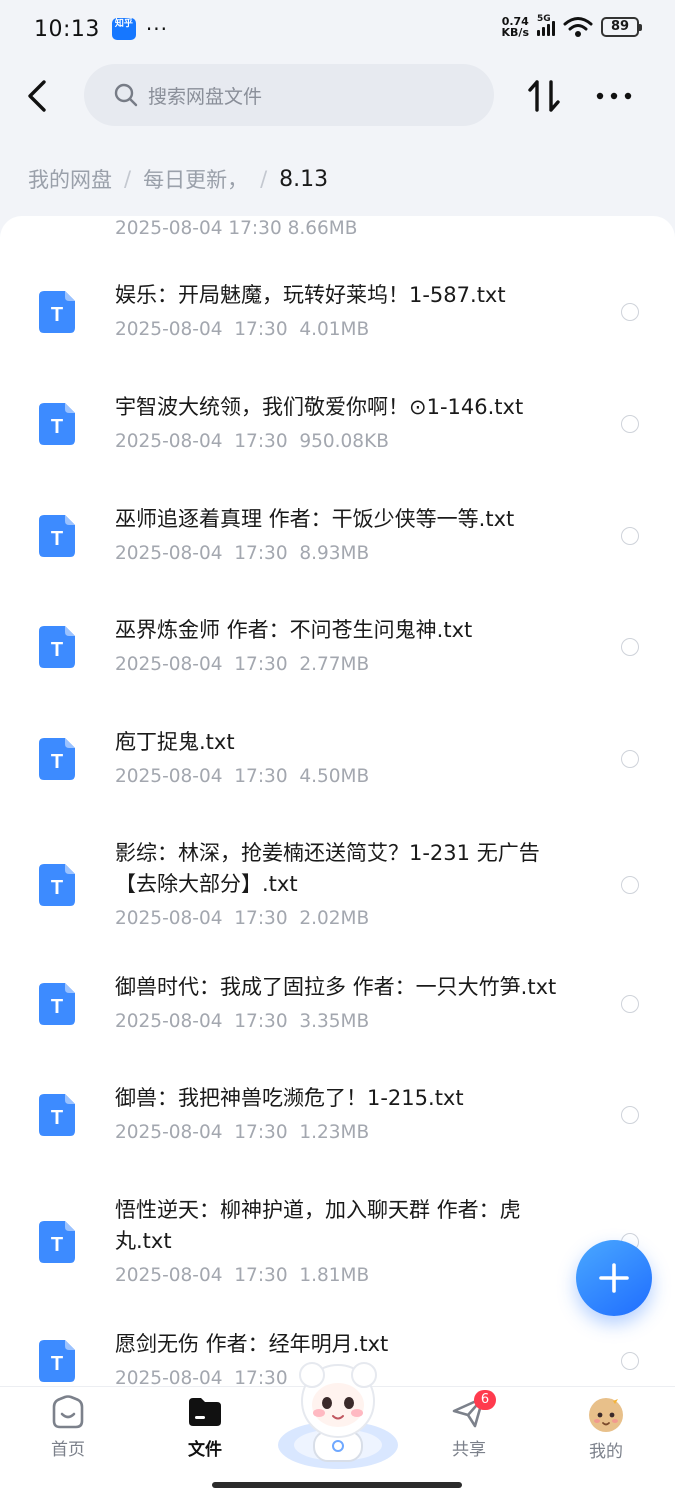 The width and height of the screenshot is (675, 1500). I want to click on nav-files: 文件, so click(205, 1426).